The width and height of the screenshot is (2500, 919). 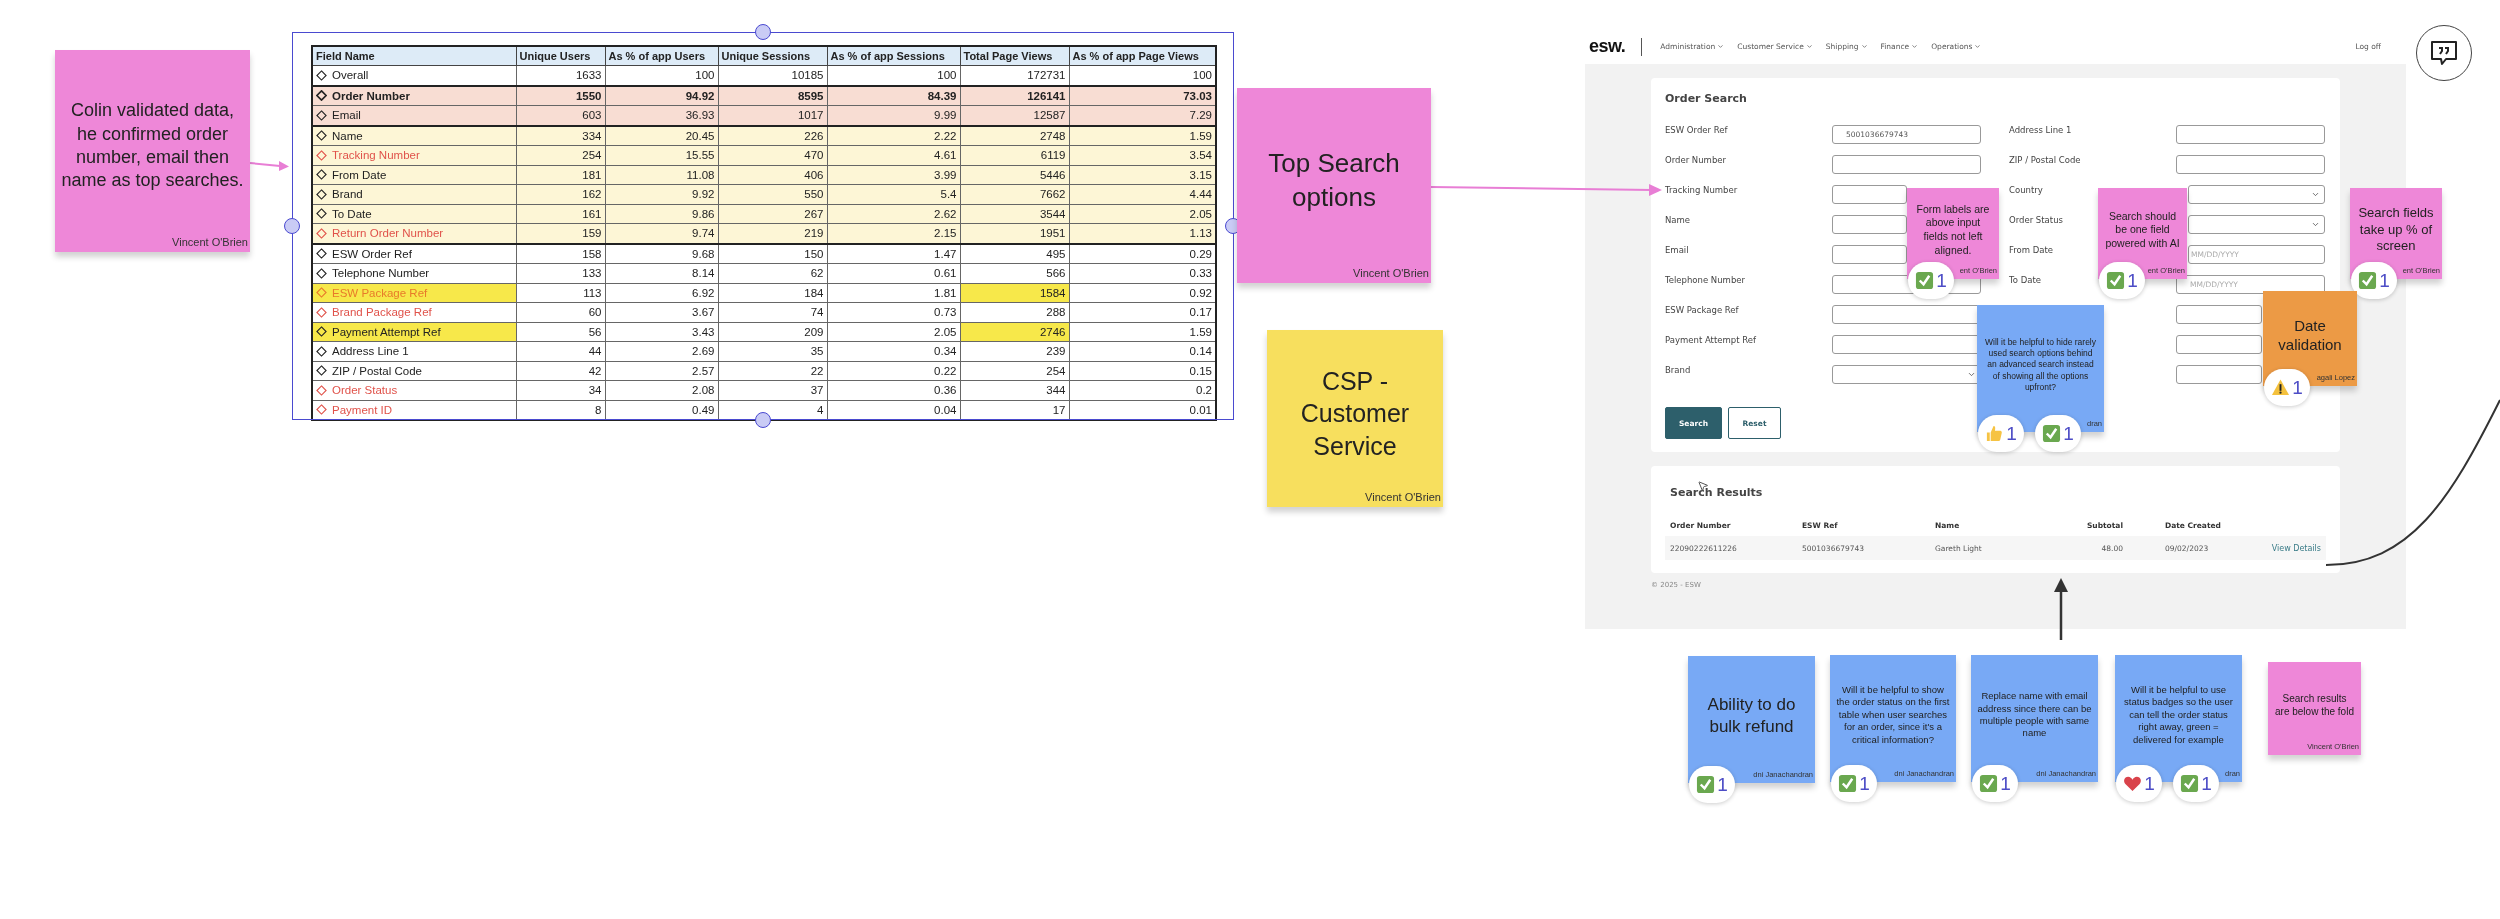 I want to click on comment-button, so click(x=2444, y=53).